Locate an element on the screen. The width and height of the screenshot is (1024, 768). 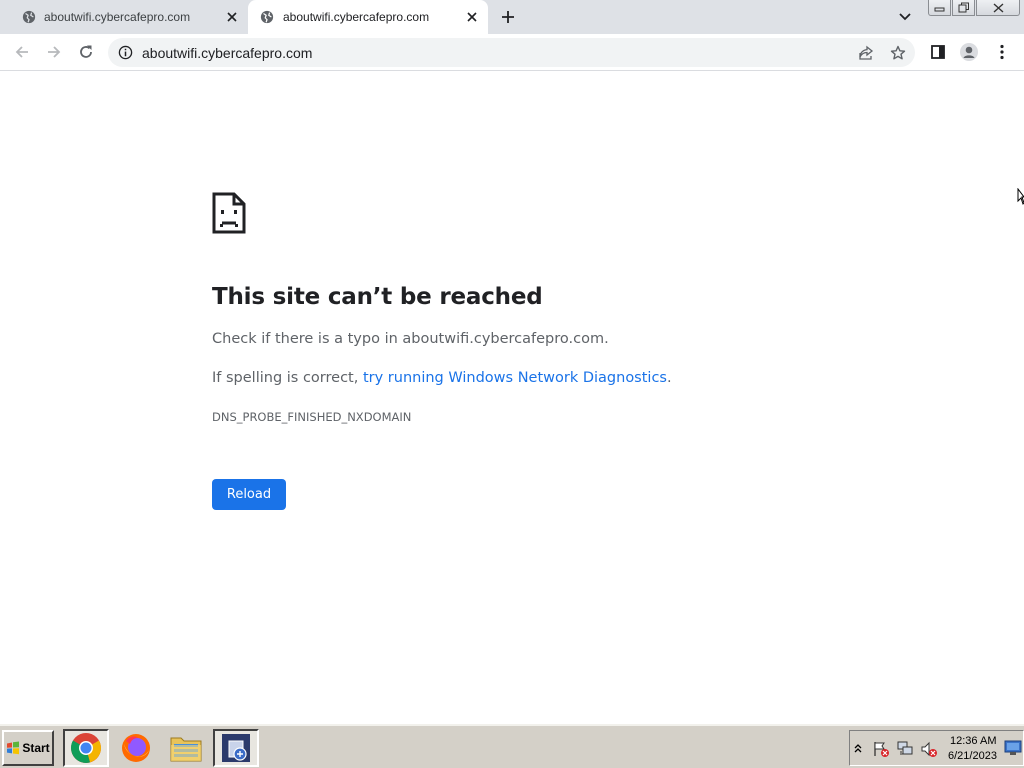
tab-search-button is located at coordinates (905, 17).